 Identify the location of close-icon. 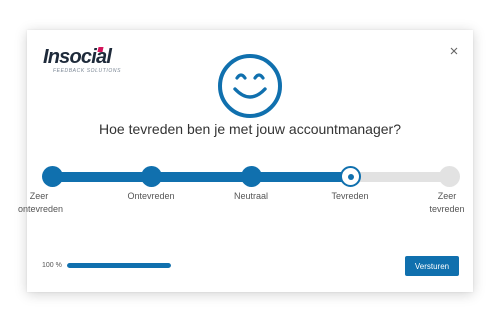
(454, 51).